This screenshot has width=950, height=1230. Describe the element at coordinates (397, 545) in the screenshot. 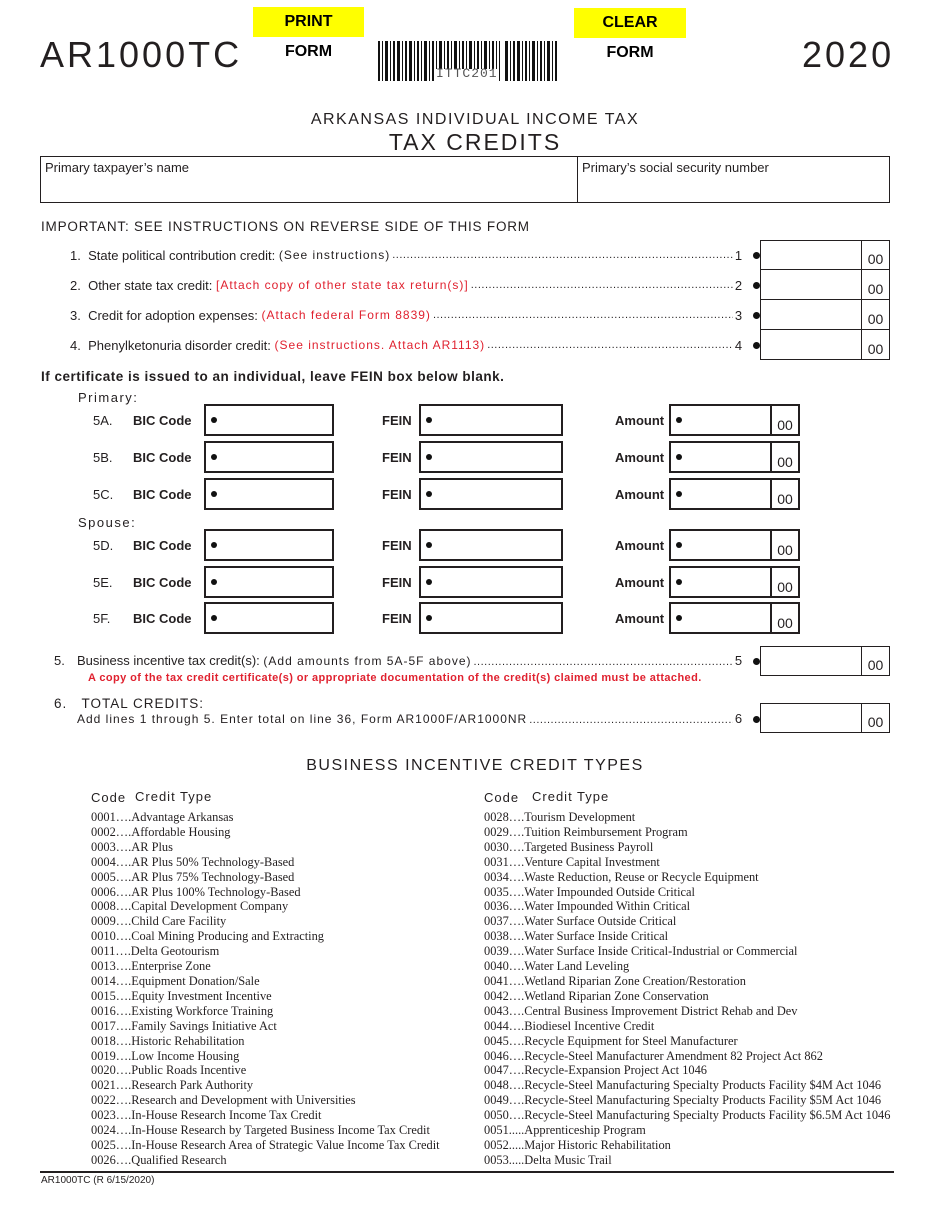

I see `fein-label: FEIN` at that location.